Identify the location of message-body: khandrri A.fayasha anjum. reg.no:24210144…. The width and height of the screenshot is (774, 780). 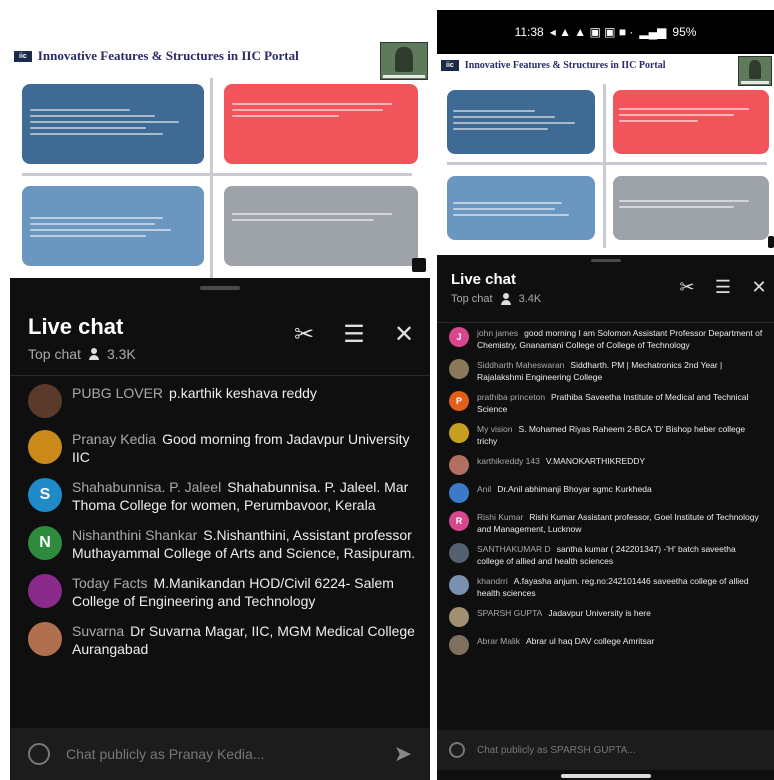
(620, 587).